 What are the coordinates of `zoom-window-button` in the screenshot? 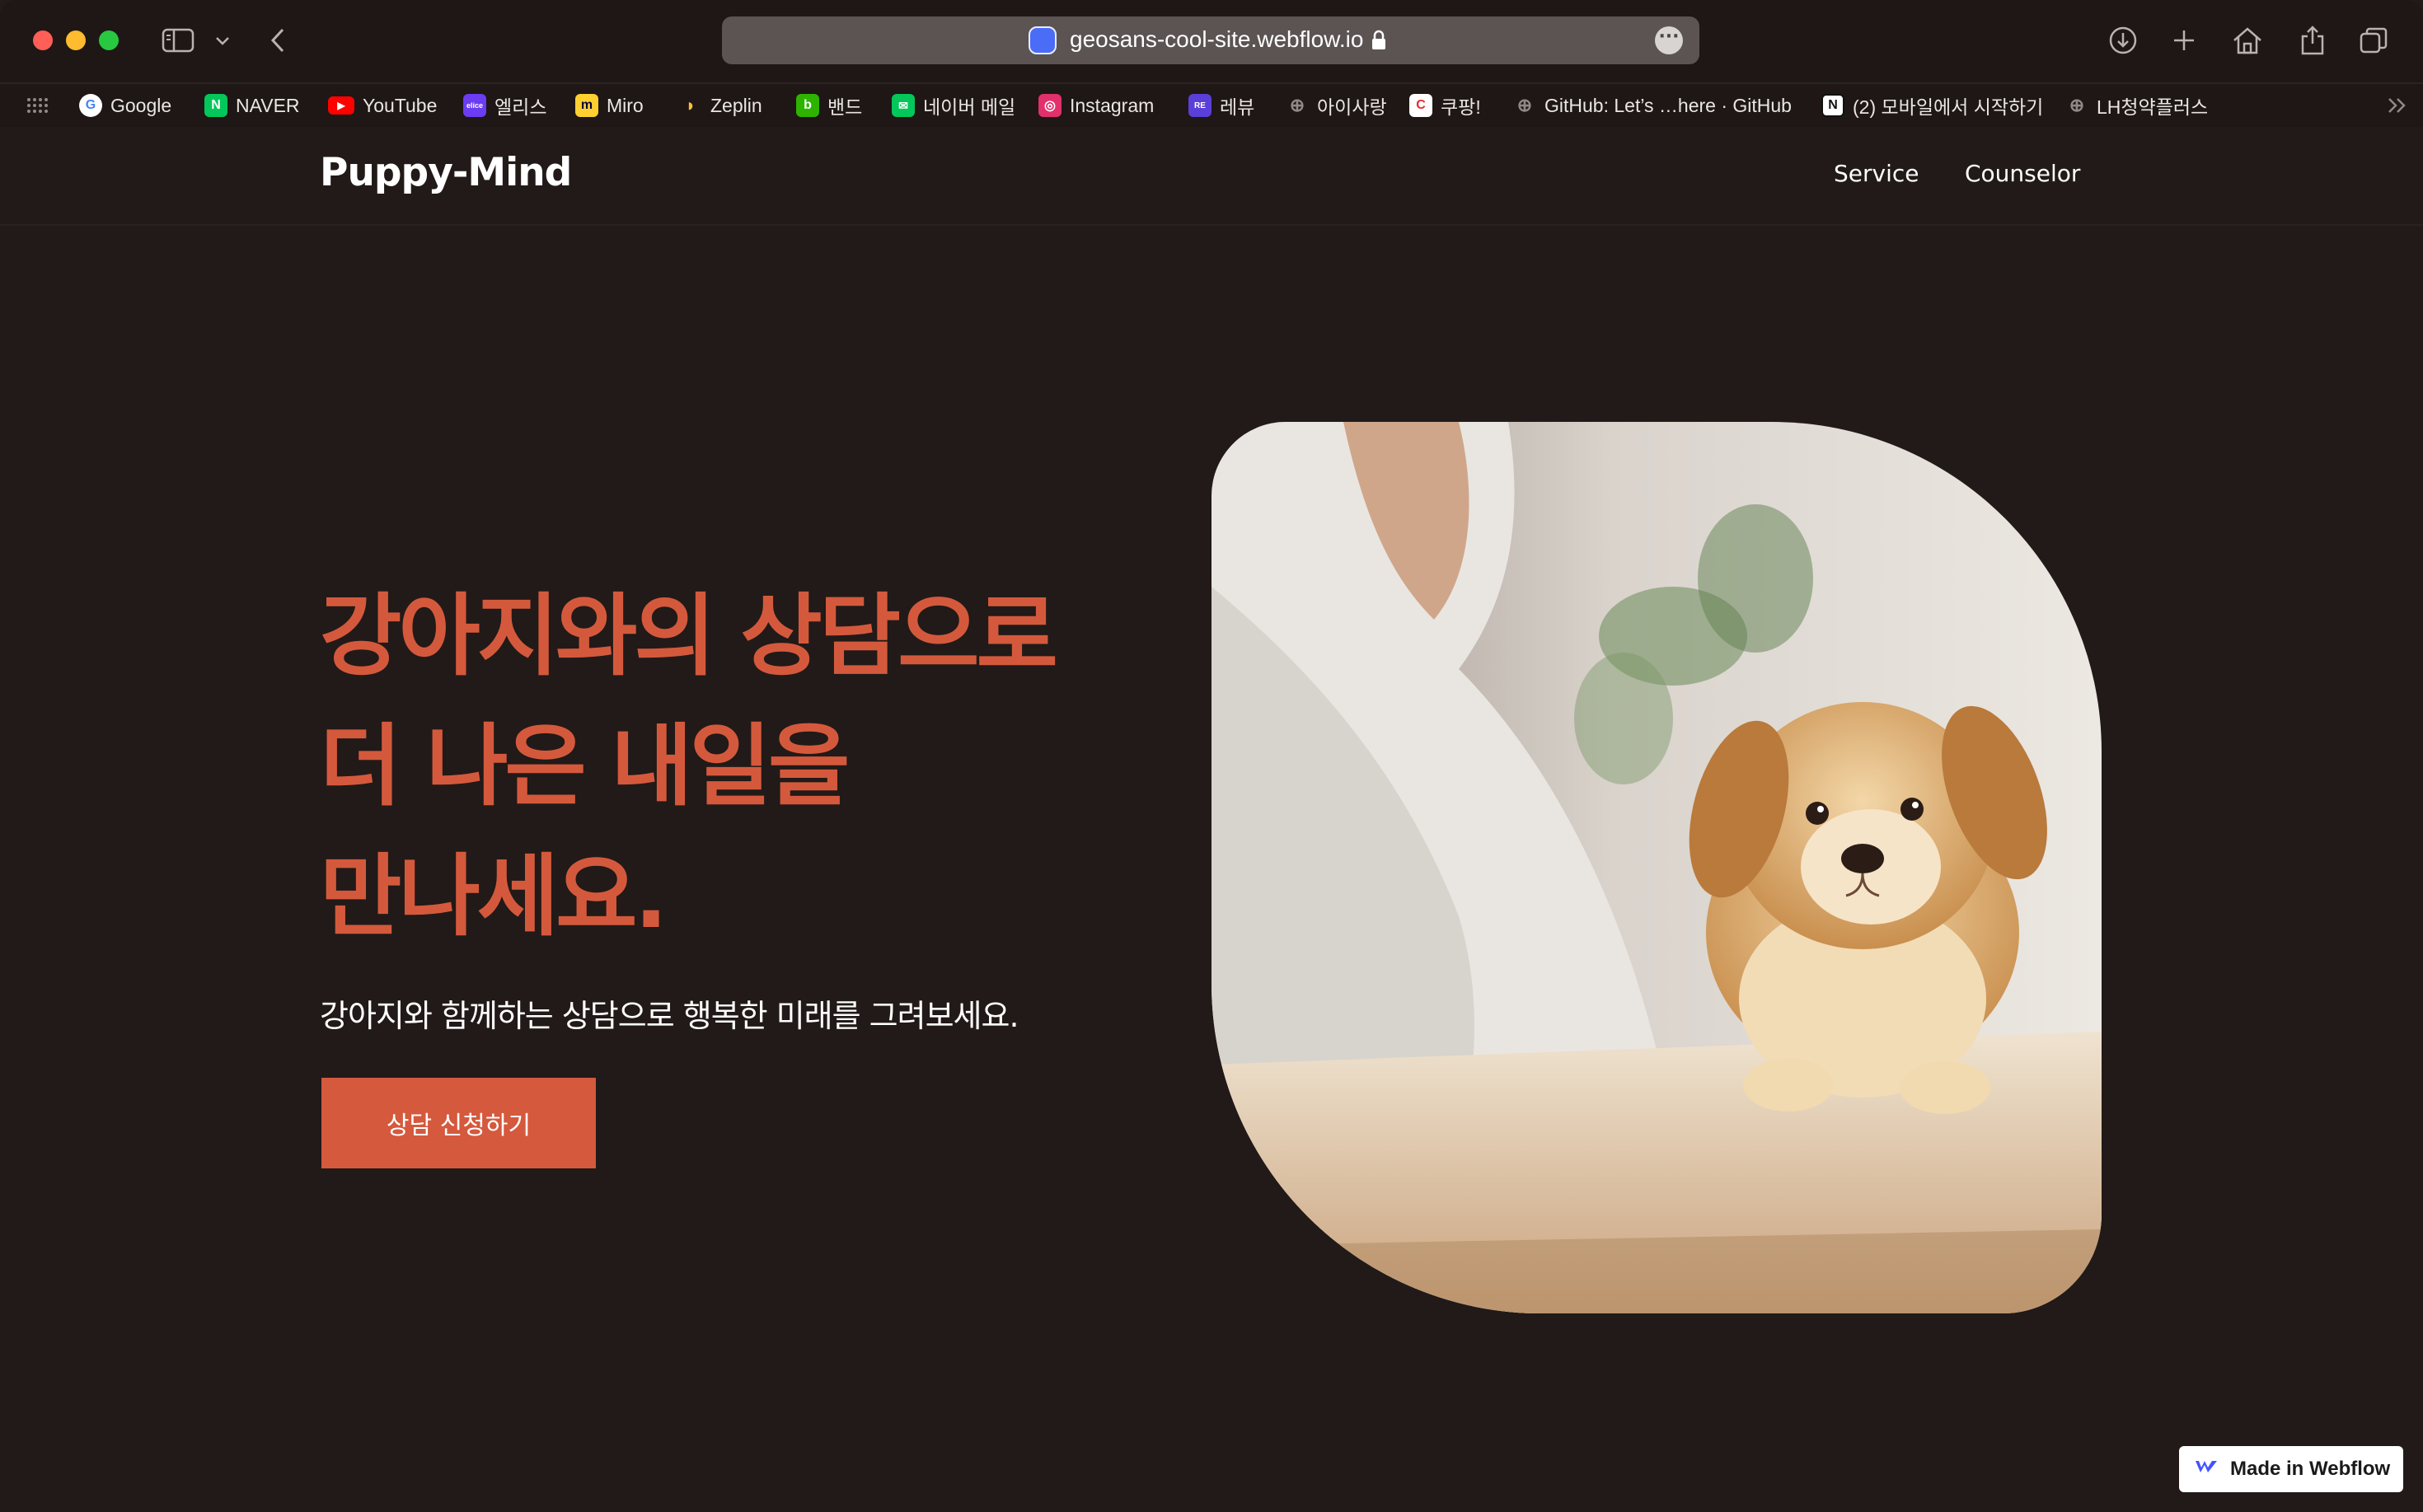 It's located at (109, 40).